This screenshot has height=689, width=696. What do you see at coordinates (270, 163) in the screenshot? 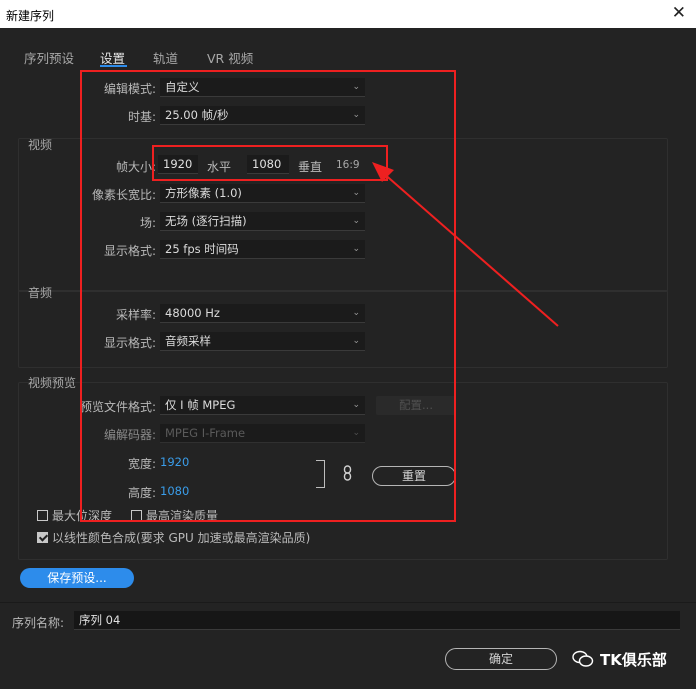
I see `annotation-frame-size-box` at bounding box center [270, 163].